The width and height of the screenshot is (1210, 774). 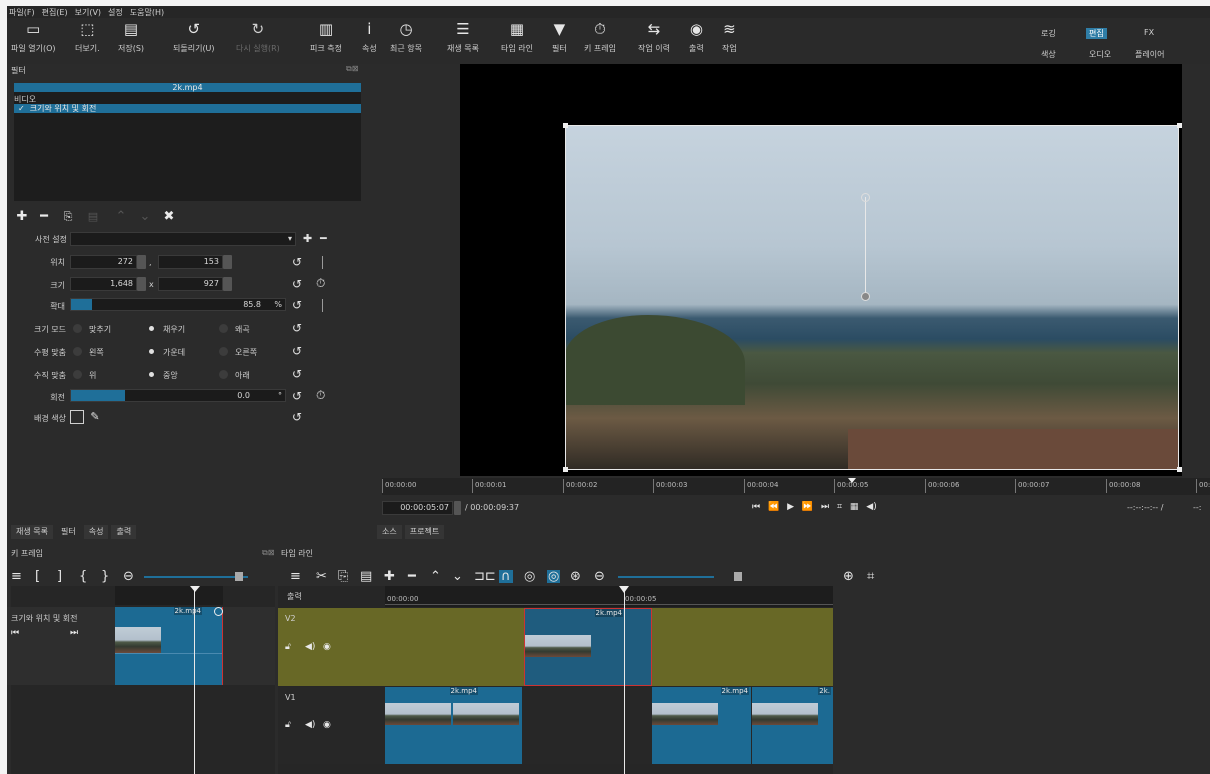 I want to click on filters-button: ▼ 필터, so click(x=559, y=37).